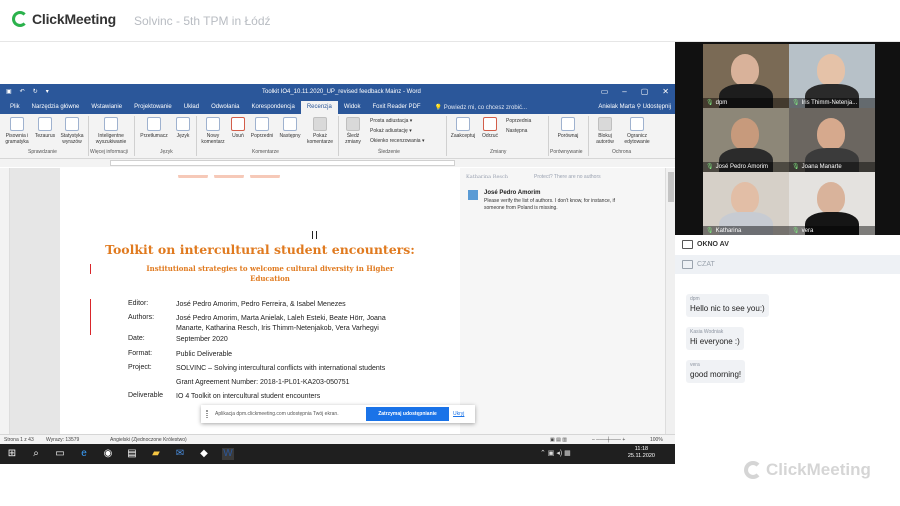  What do you see at coordinates (320, 131) in the screenshot?
I see `show-comments-button: Pokaż komentarze` at bounding box center [320, 131].